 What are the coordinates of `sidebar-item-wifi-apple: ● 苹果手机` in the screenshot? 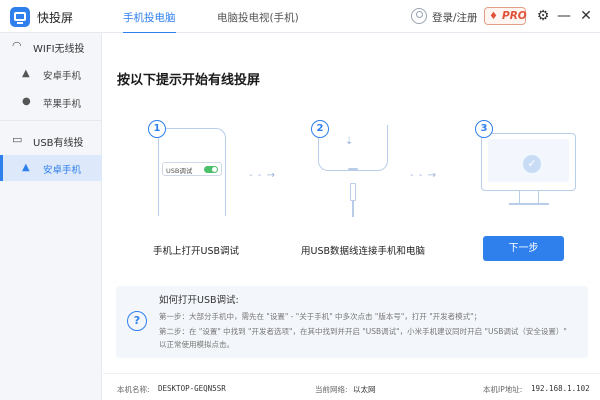 It's located at (51, 102).